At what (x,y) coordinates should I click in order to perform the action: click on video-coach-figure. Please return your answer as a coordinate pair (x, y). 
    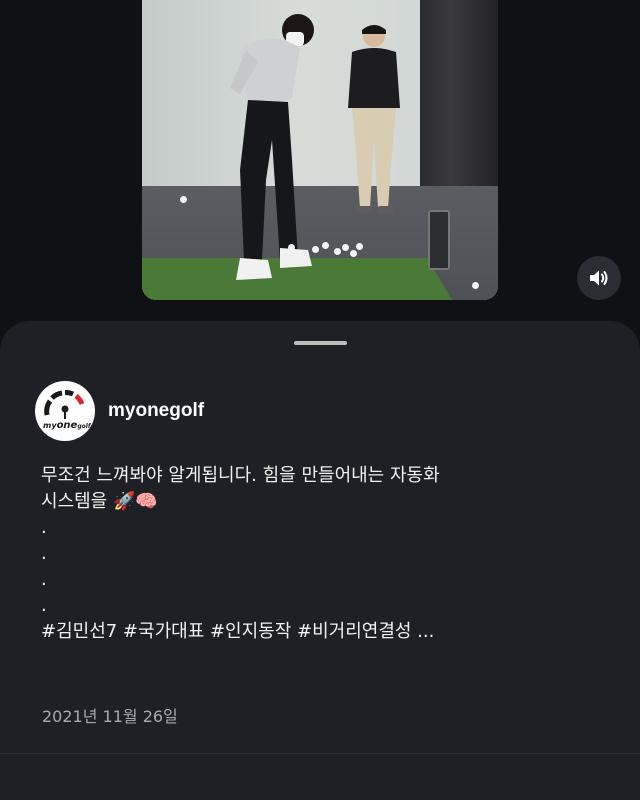
    Looking at the image, I should click on (374, 119).